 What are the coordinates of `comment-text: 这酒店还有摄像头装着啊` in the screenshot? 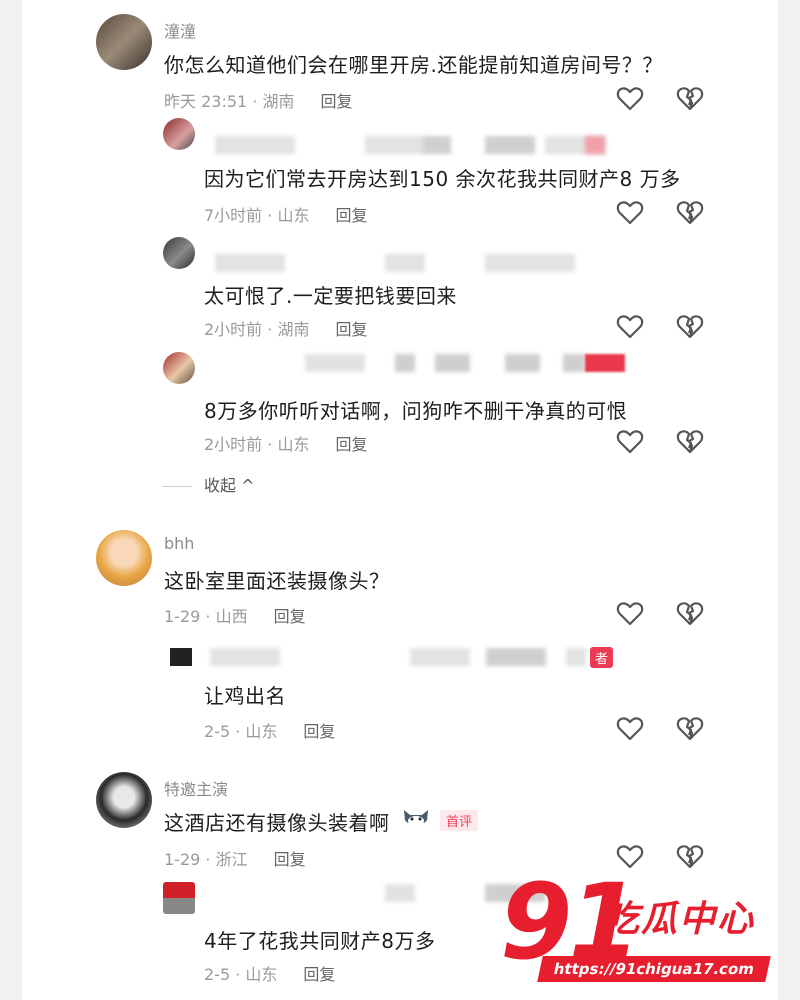 It's located at (277, 823).